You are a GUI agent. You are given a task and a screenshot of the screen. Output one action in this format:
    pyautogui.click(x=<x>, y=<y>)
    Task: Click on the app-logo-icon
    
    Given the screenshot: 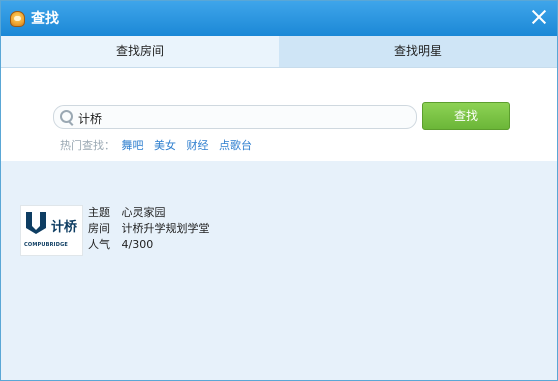 What is the action you would take?
    pyautogui.click(x=17, y=19)
    